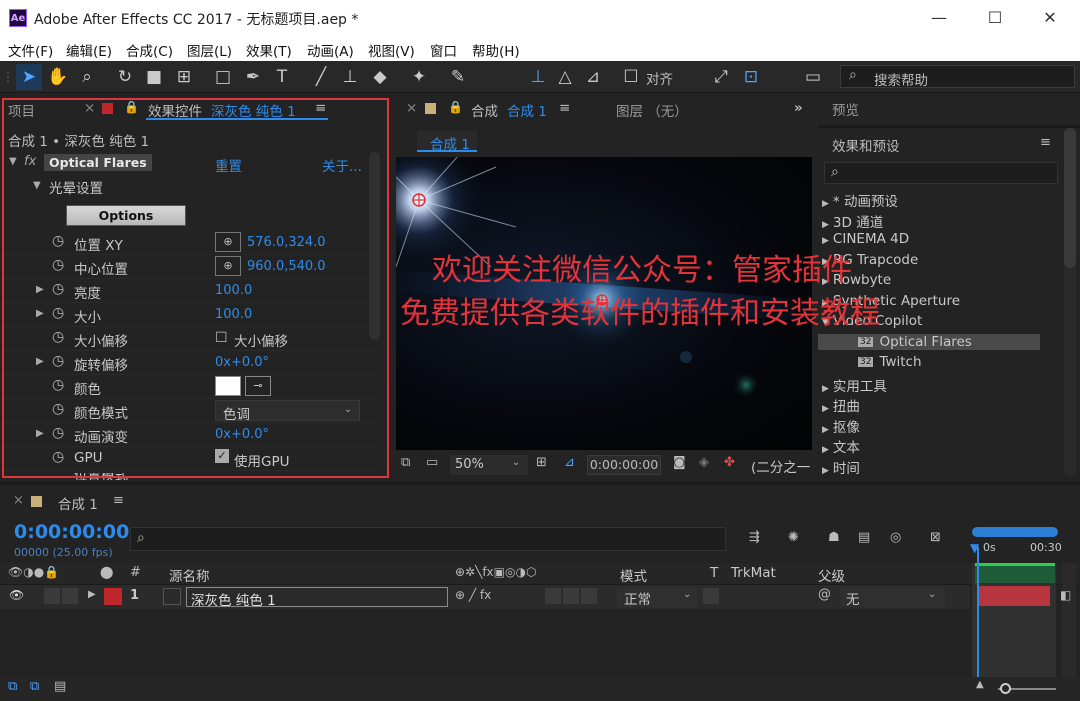 This screenshot has height=701, width=1080. I want to click on zoom-select: 50% ⌄, so click(489, 465).